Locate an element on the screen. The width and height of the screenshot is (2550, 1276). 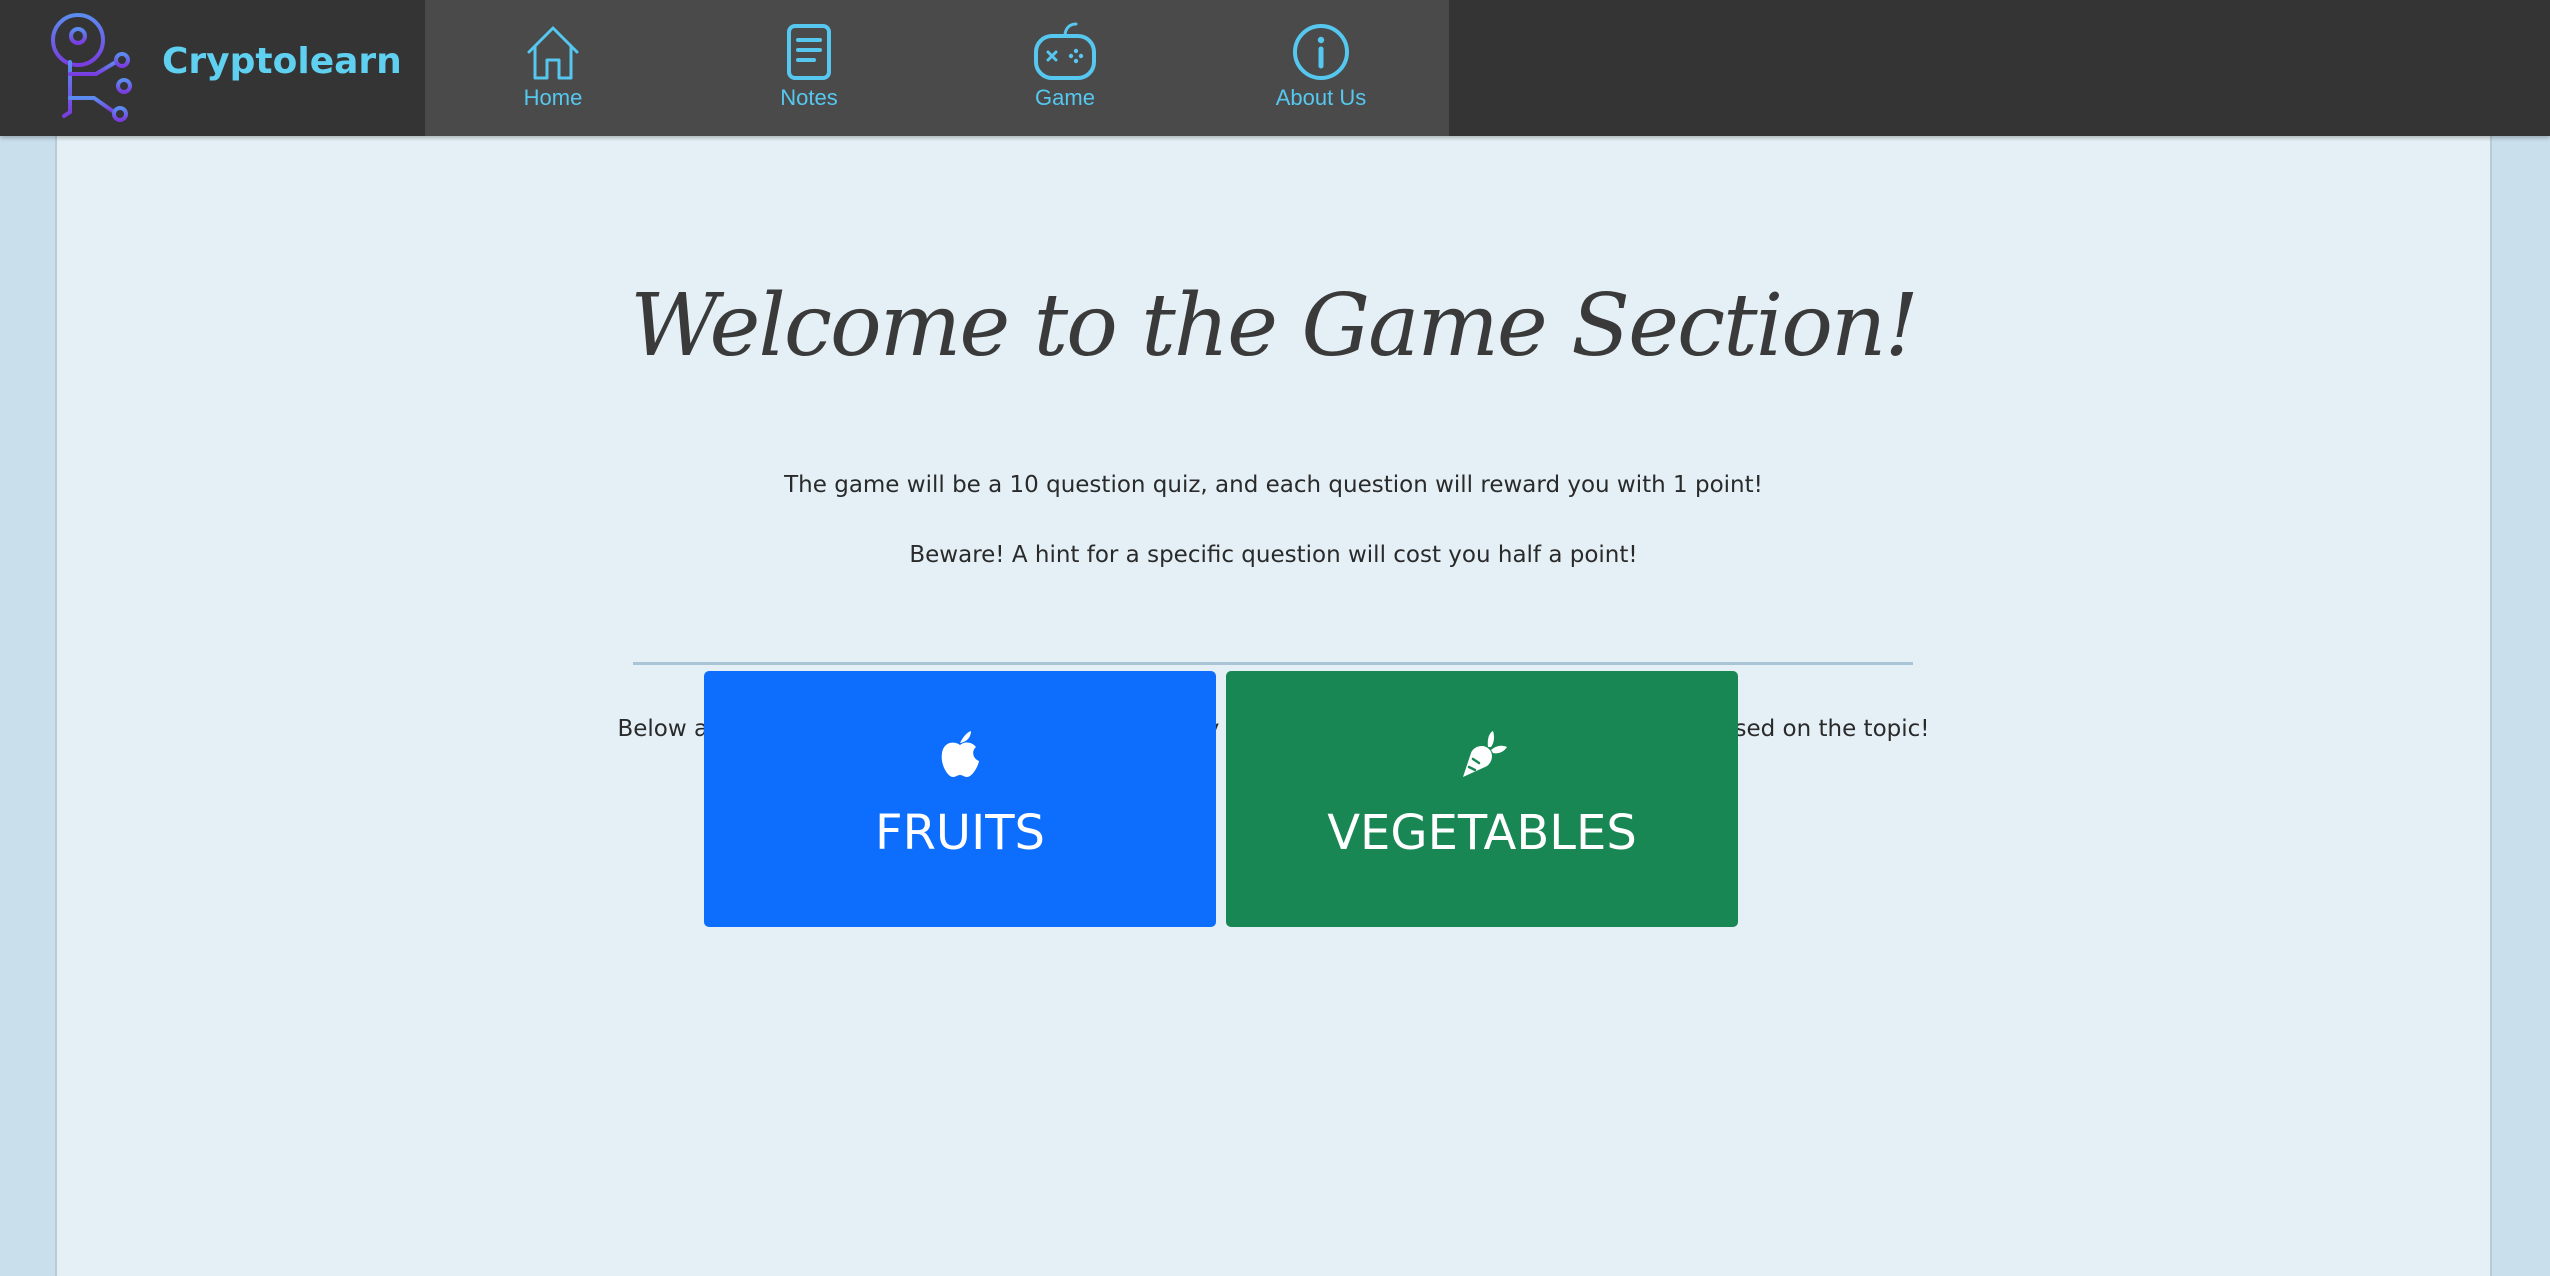
notes-icon is located at coordinates (809, 51).